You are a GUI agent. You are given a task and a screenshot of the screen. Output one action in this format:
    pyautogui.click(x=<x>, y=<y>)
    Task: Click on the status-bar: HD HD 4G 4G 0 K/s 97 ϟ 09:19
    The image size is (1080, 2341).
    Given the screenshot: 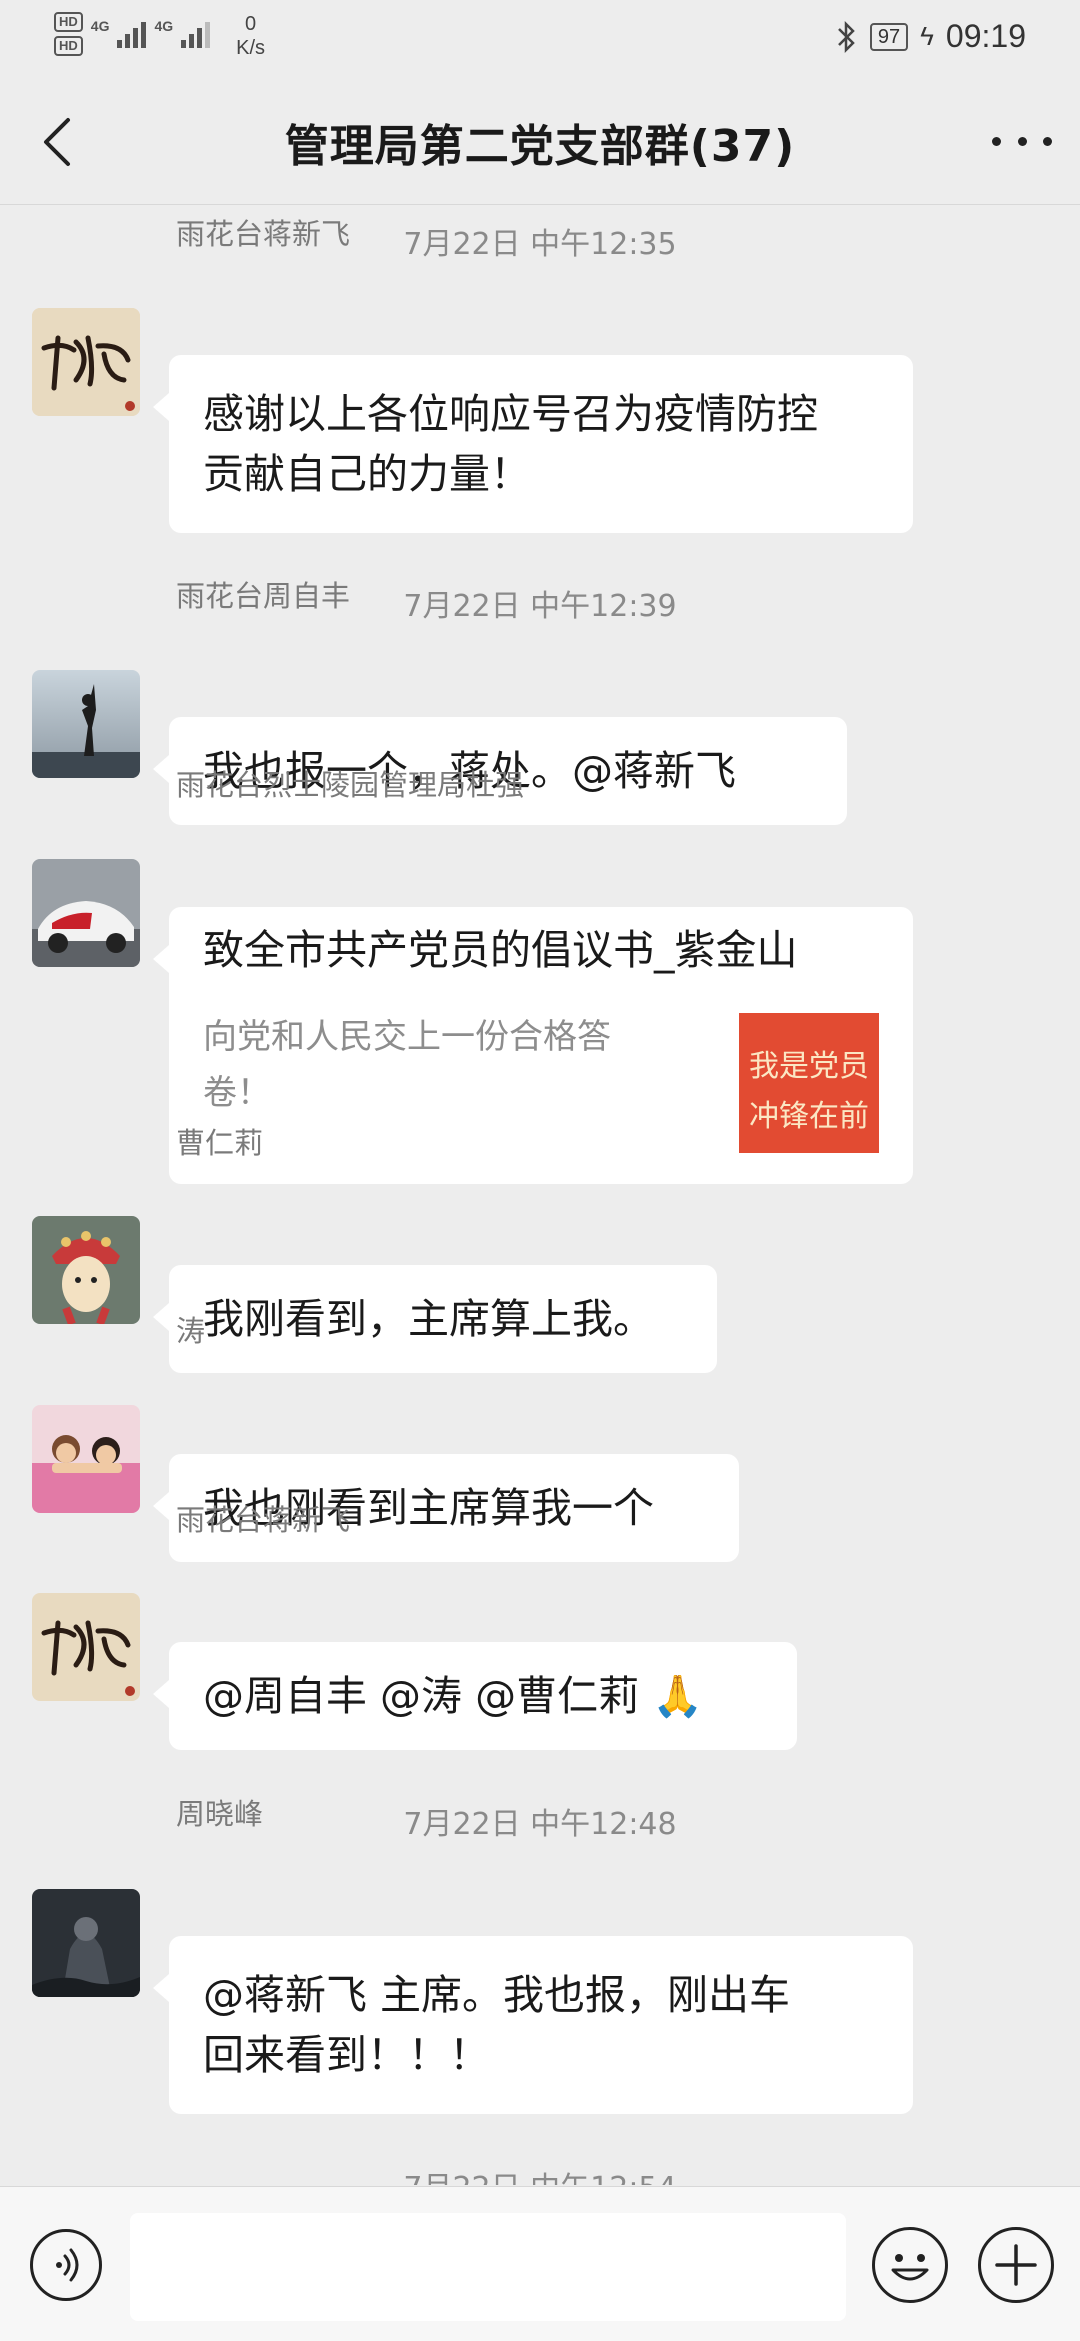 What is the action you would take?
    pyautogui.click(x=540, y=36)
    